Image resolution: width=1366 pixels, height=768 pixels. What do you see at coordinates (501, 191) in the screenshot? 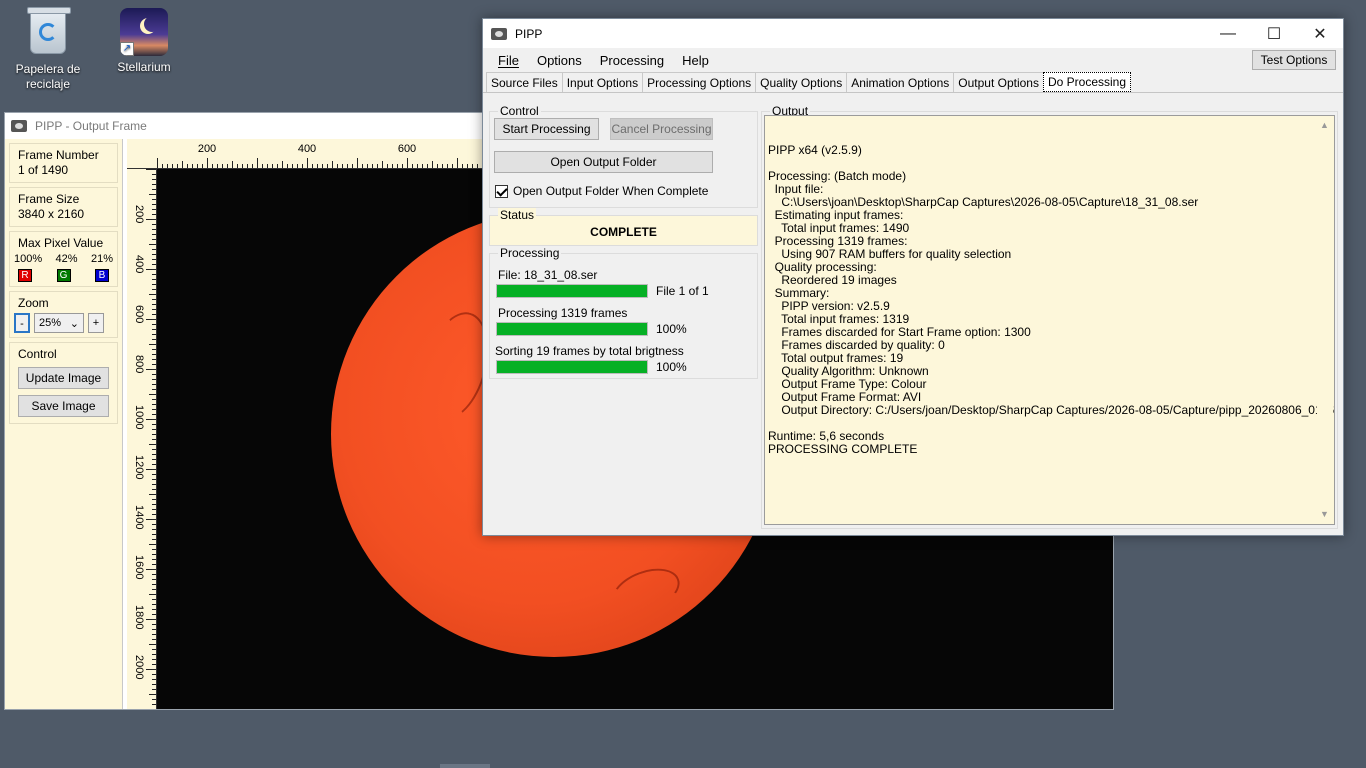
I see `open-when-complete-checkbox` at bounding box center [501, 191].